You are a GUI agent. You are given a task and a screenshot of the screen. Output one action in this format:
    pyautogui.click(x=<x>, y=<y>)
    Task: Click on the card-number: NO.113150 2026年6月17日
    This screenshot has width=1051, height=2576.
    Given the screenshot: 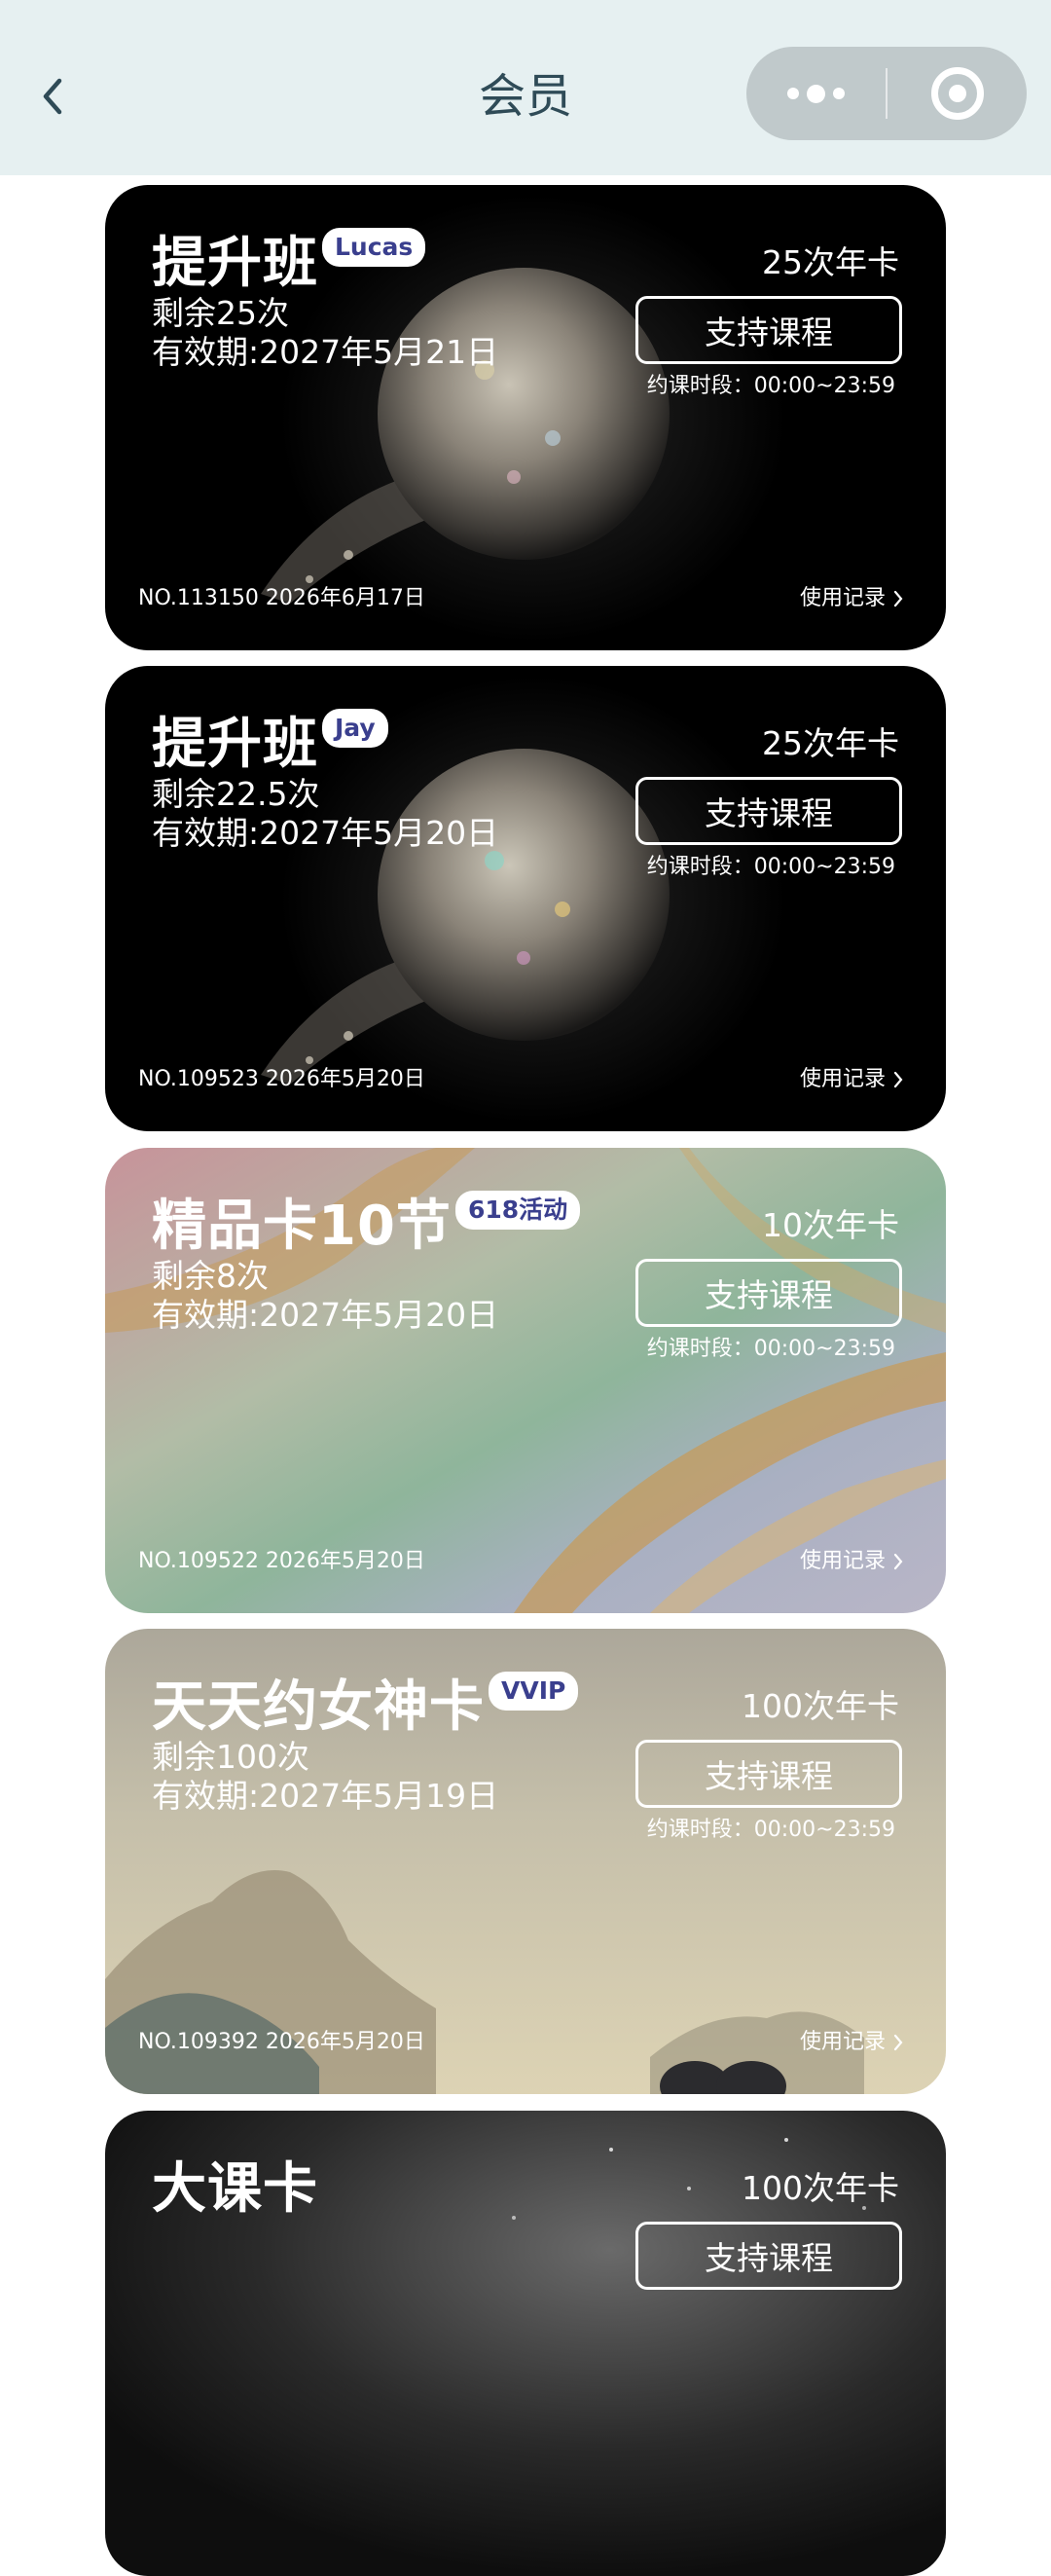 What is the action you would take?
    pyautogui.click(x=281, y=598)
    